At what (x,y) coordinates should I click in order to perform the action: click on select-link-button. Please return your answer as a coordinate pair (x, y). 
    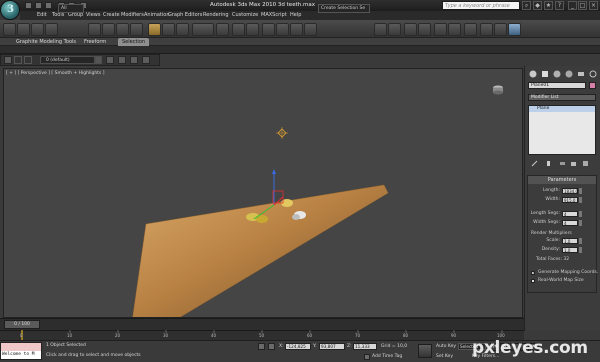
    Looking at the image, I should click on (23, 29).